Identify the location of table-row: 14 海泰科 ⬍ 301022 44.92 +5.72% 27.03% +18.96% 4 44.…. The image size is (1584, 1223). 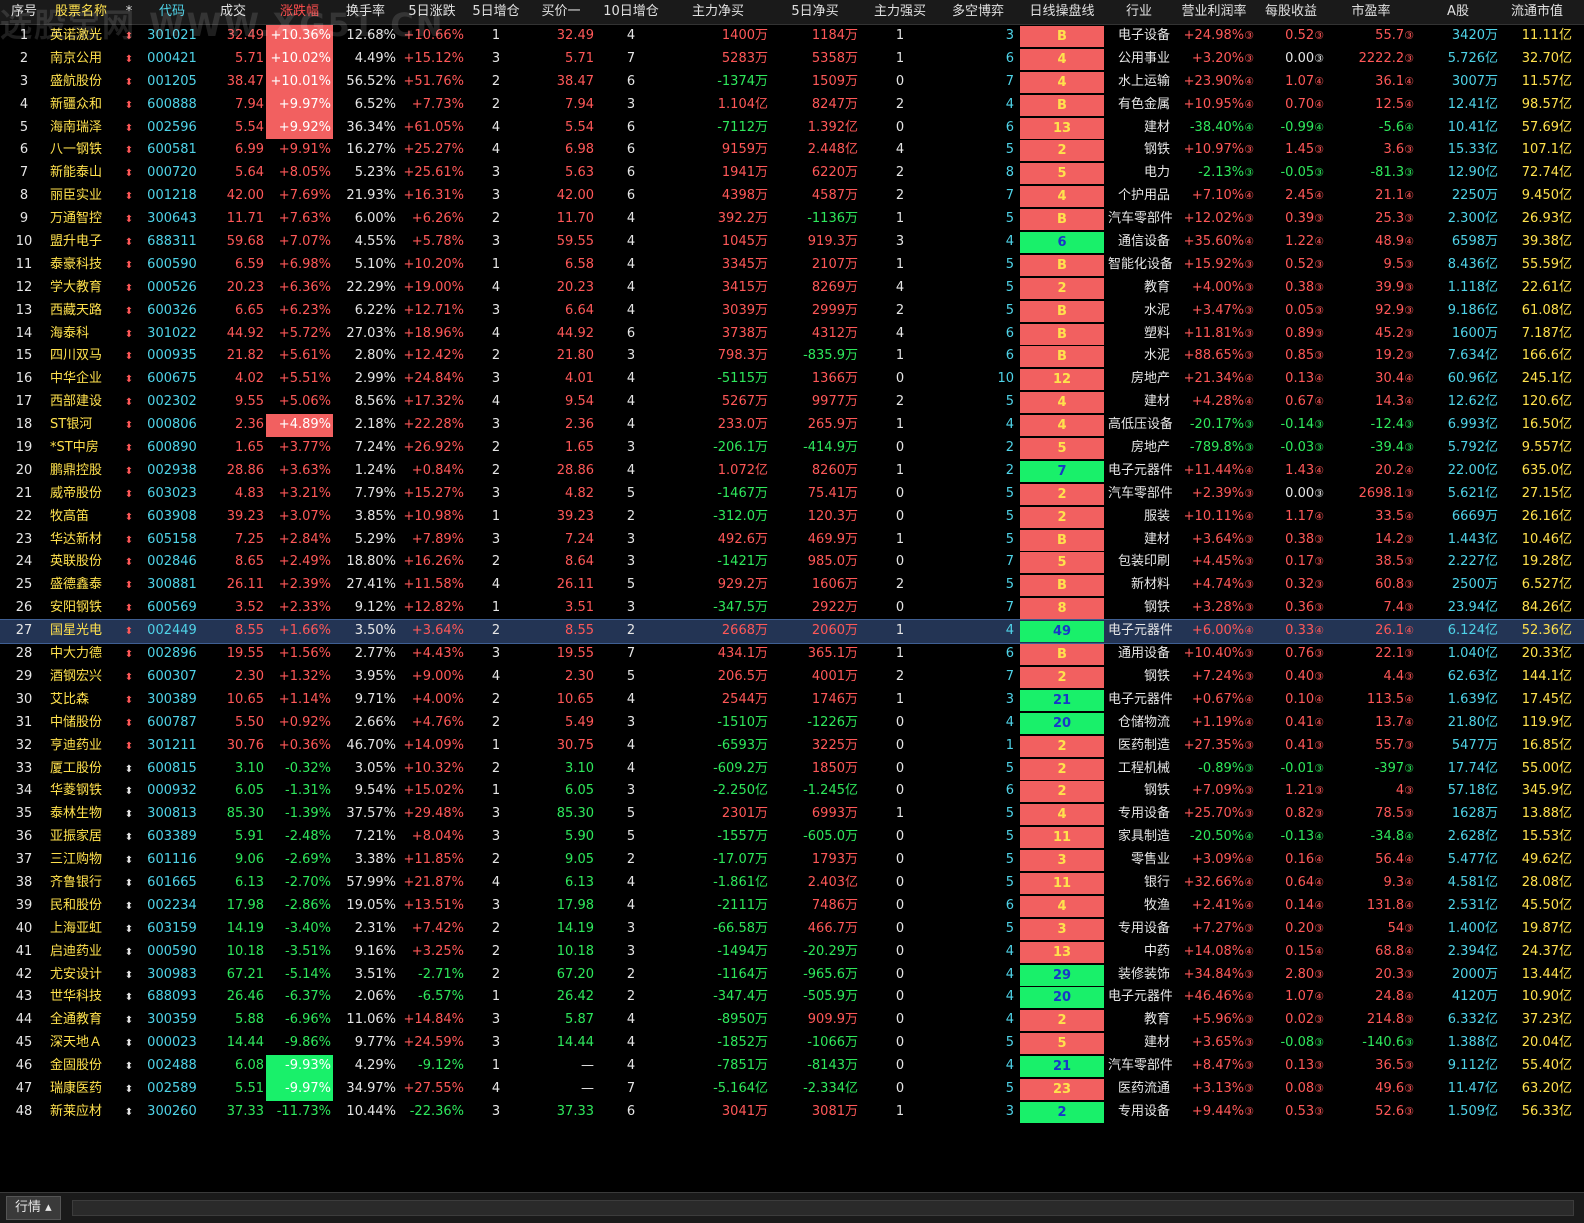
(792, 334).